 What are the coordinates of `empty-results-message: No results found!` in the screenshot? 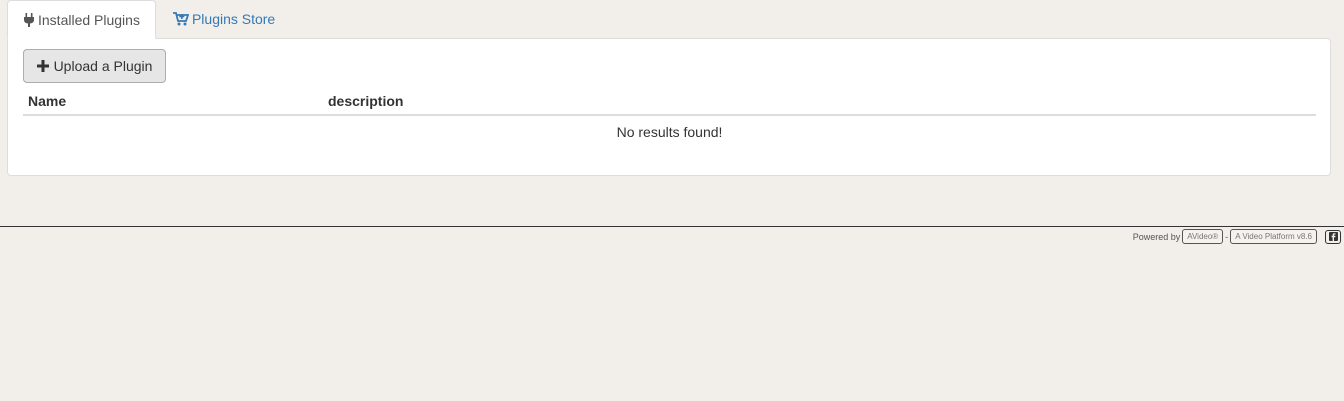 It's located at (669, 132).